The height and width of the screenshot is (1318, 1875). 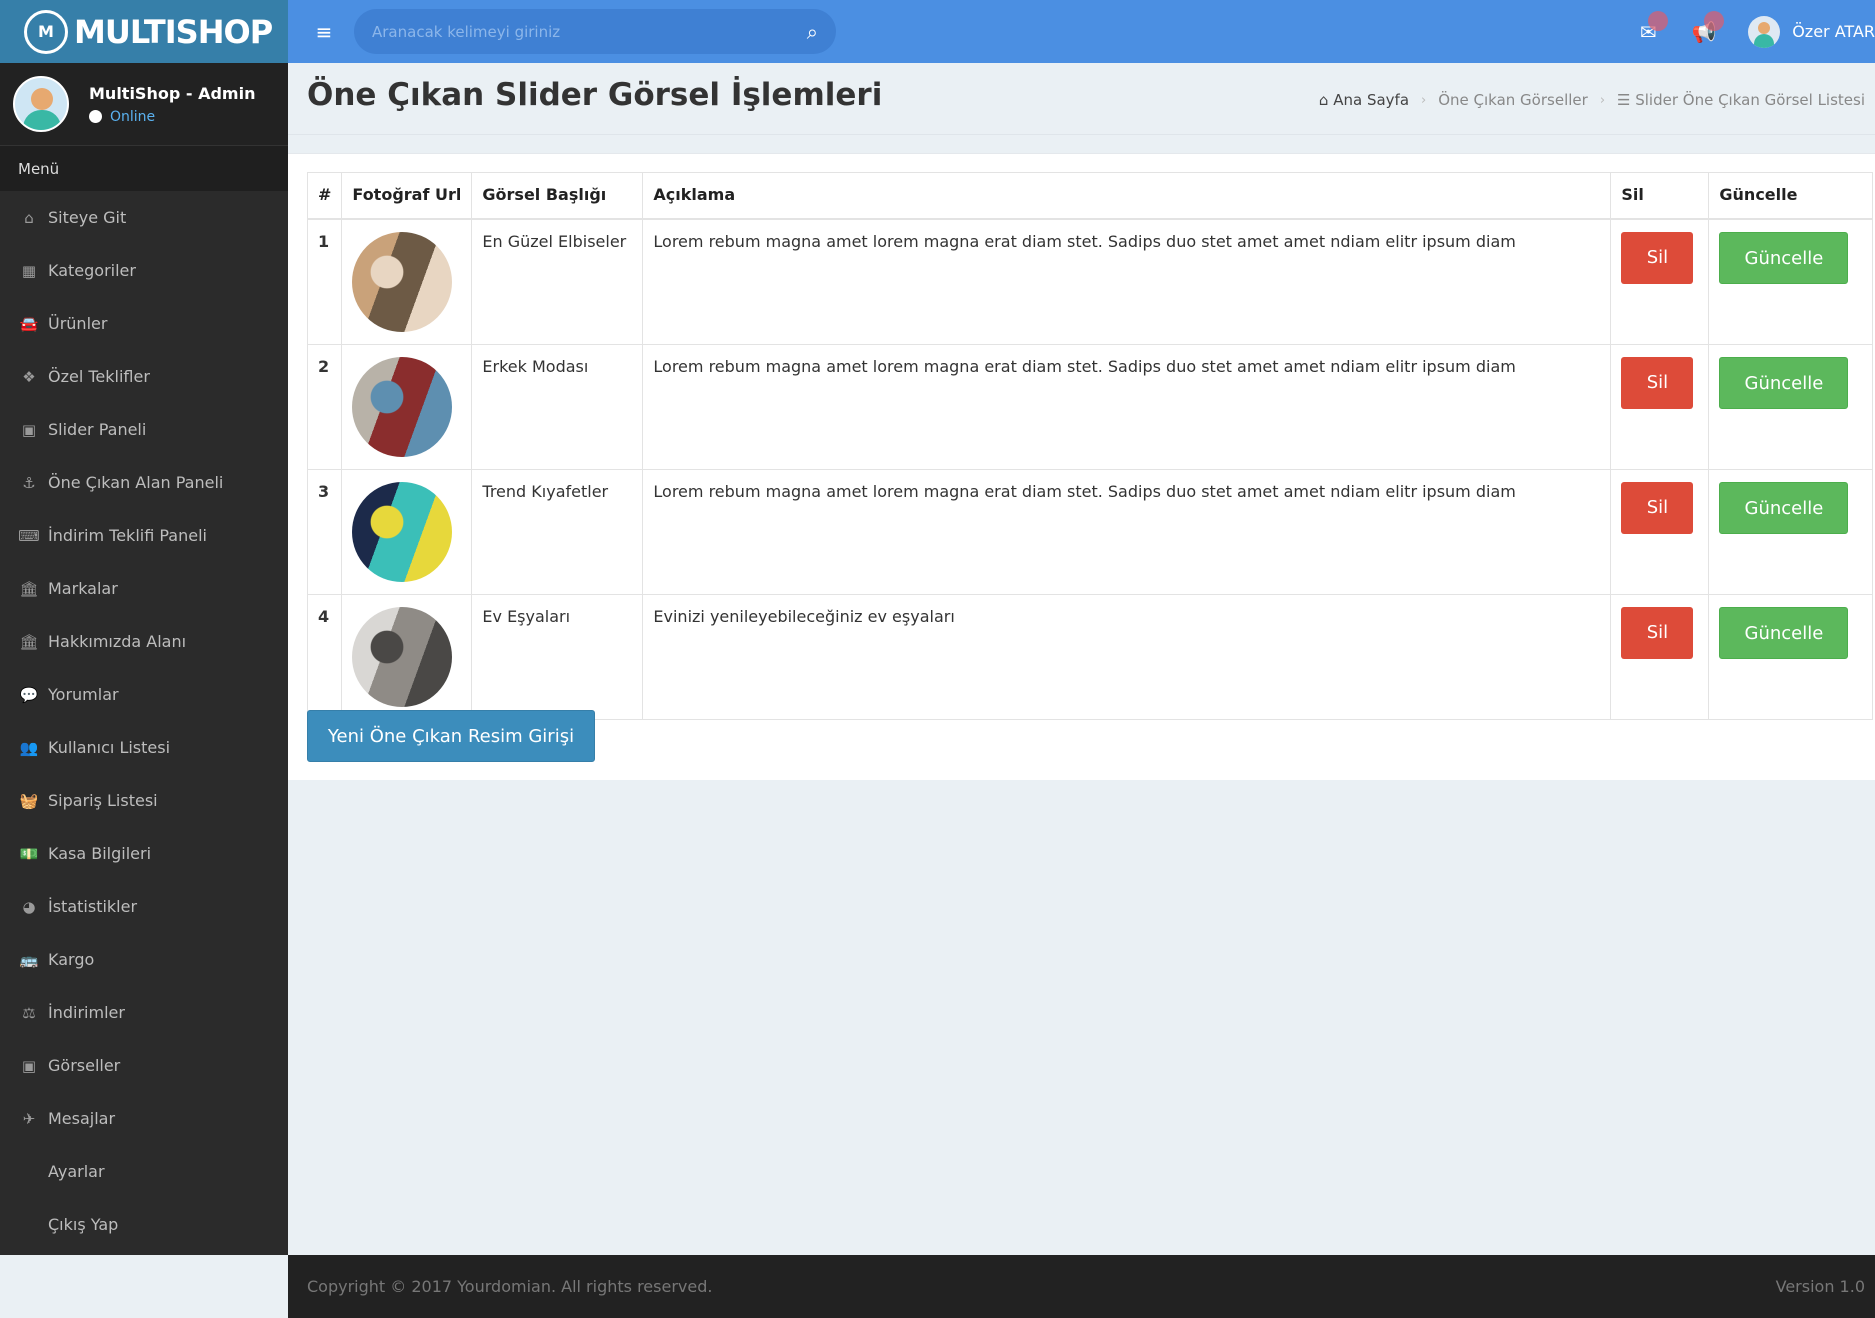 I want to click on search-input, so click(x=572, y=31).